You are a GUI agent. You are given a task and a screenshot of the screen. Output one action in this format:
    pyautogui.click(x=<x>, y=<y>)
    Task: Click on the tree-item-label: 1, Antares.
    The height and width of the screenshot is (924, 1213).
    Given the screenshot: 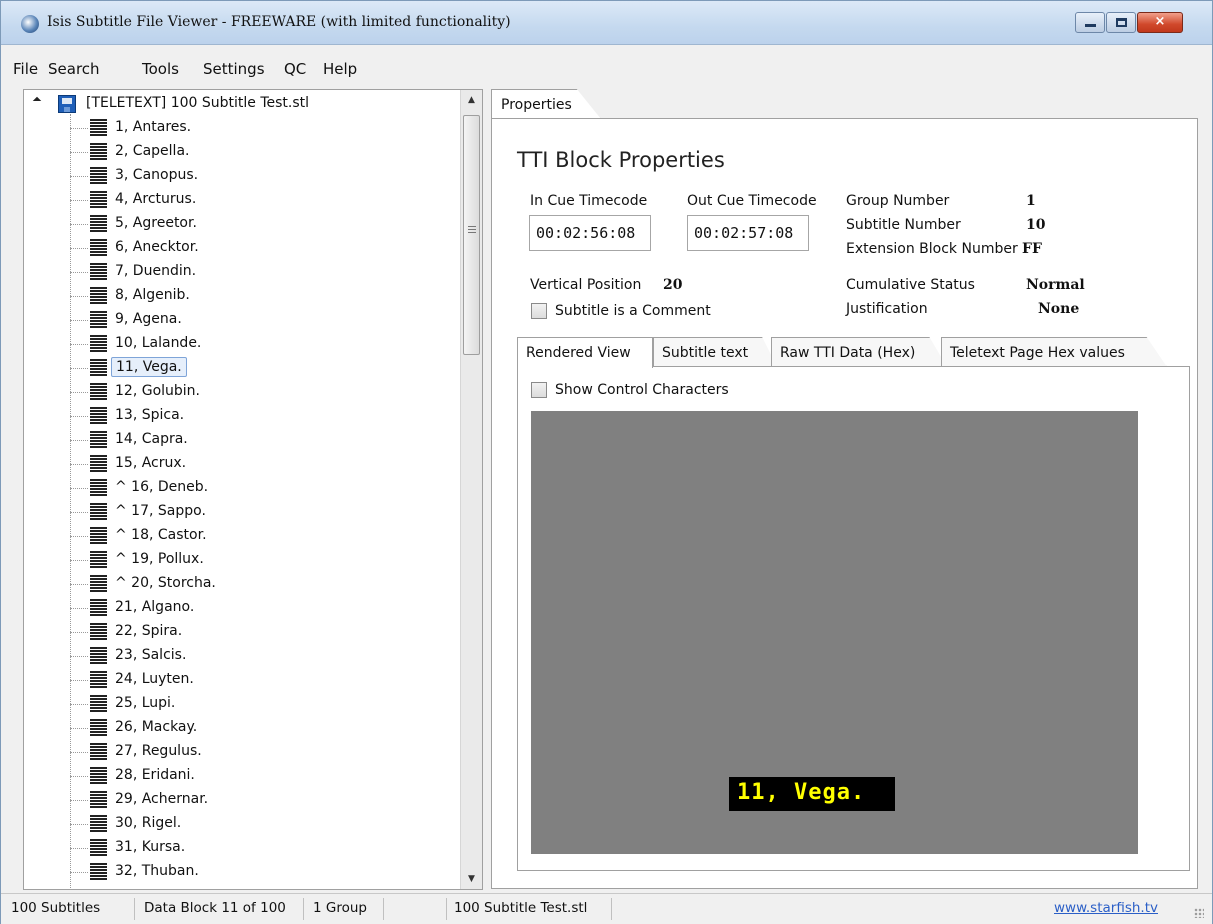 What is the action you would take?
    pyautogui.click(x=153, y=127)
    